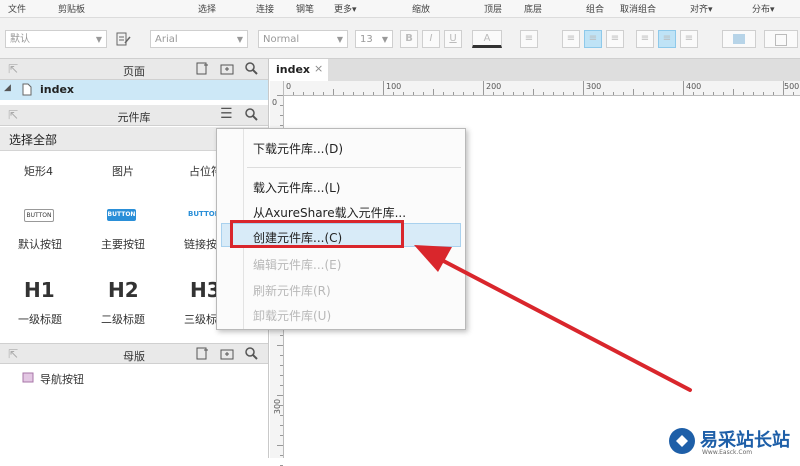  Describe the element at coordinates (453, 39) in the screenshot. I see `underline-button: U` at that location.